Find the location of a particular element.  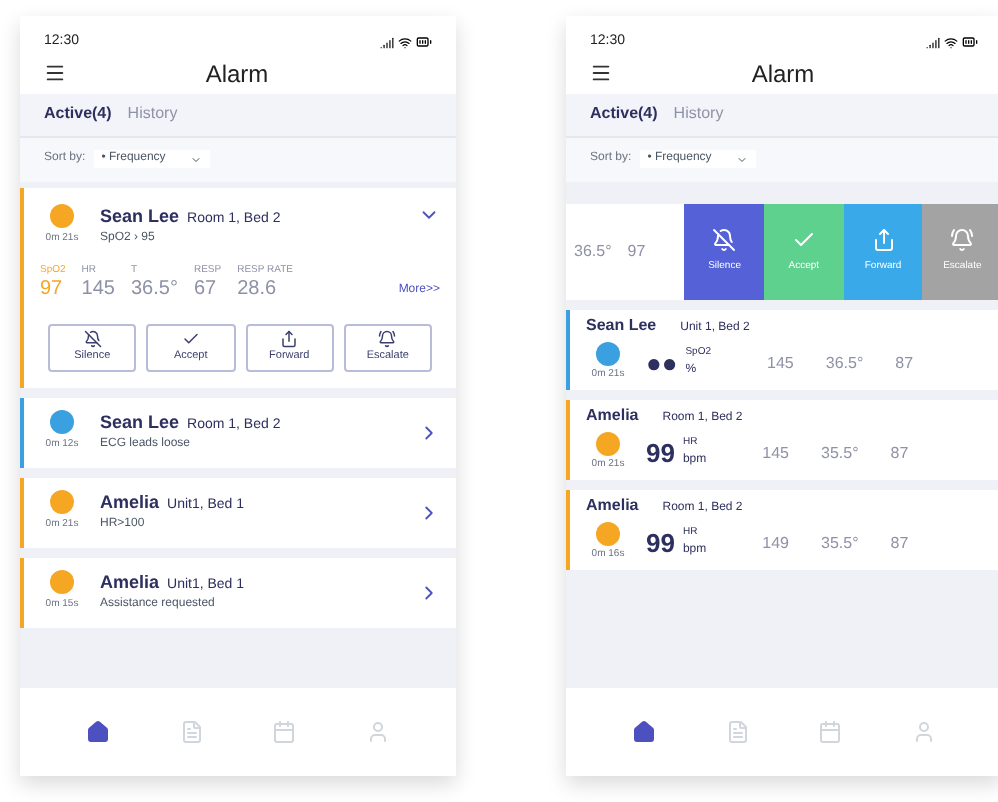

vital-value: 149 is located at coordinates (775, 543).